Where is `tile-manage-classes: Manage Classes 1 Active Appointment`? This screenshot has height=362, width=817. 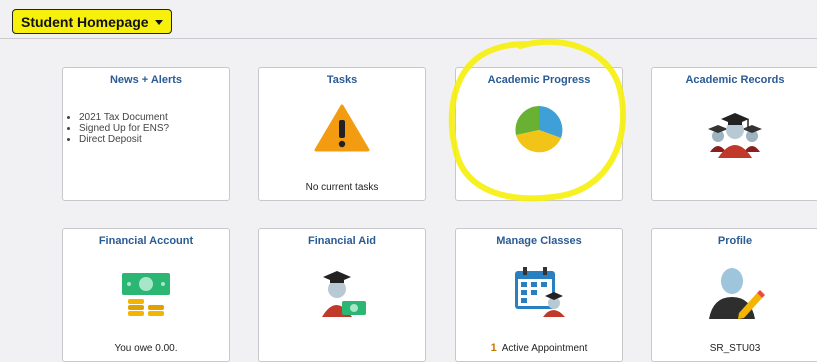 tile-manage-classes: Manage Classes 1 Active Appointment is located at coordinates (539, 295).